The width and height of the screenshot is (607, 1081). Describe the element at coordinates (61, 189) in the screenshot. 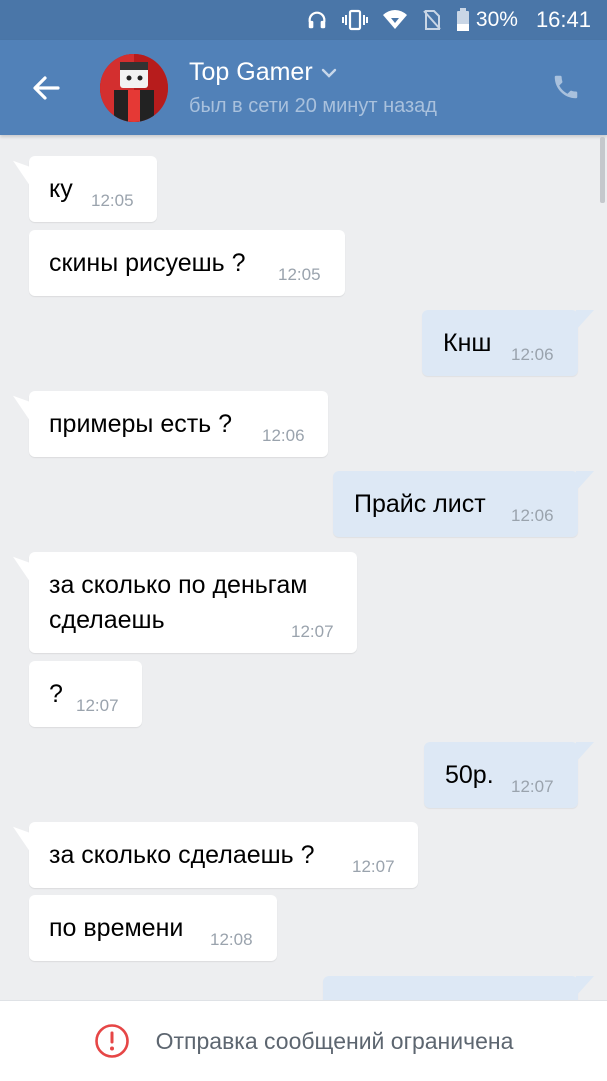

I see `message-text: ку` at that location.